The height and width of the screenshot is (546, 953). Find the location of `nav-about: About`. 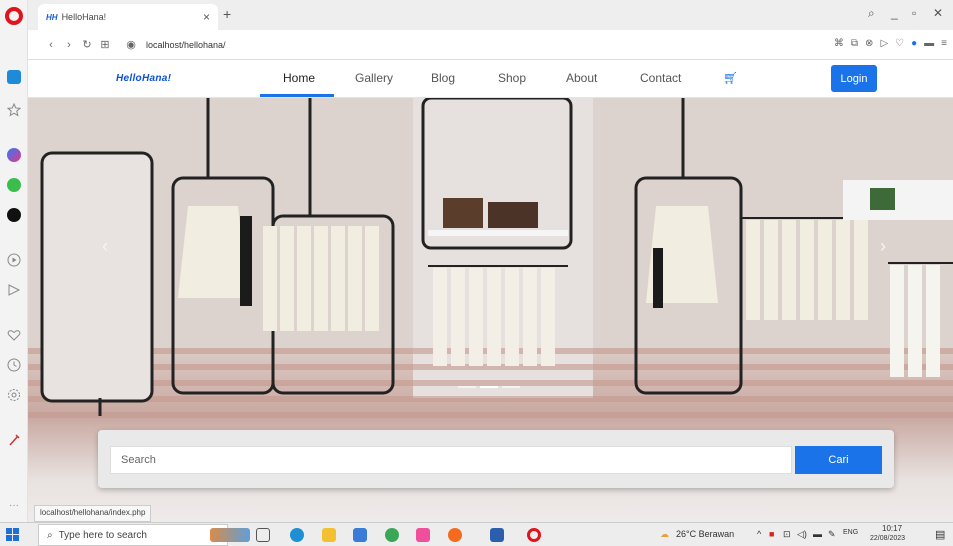

nav-about: About is located at coordinates (581, 78).